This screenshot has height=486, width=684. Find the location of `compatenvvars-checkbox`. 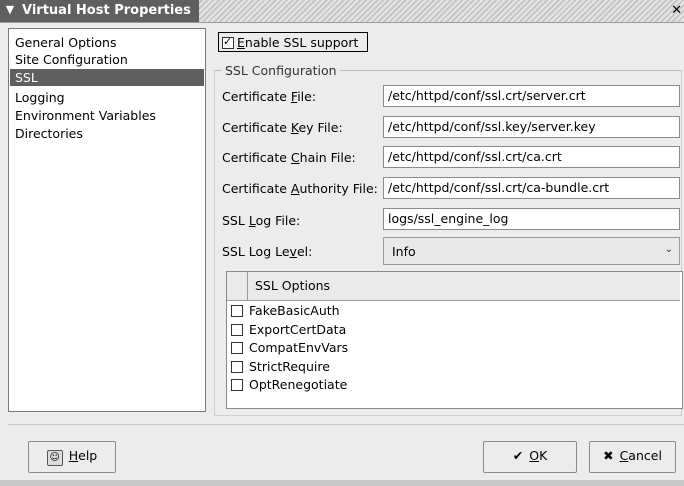

compatenvvars-checkbox is located at coordinates (237, 348).